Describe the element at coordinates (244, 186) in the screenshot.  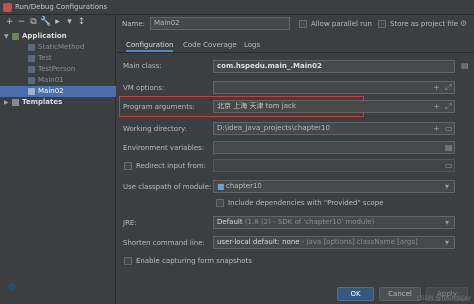
I see `classpath-value: chapter10` at that location.